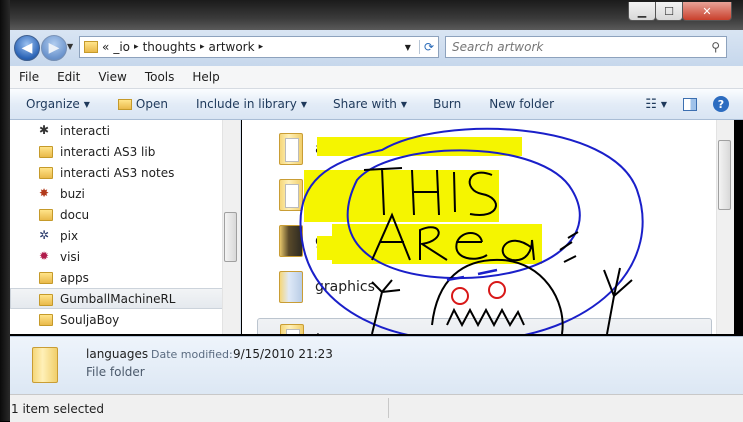  Describe the element at coordinates (70, 256) in the screenshot. I see `nav-item-label: visi` at that location.